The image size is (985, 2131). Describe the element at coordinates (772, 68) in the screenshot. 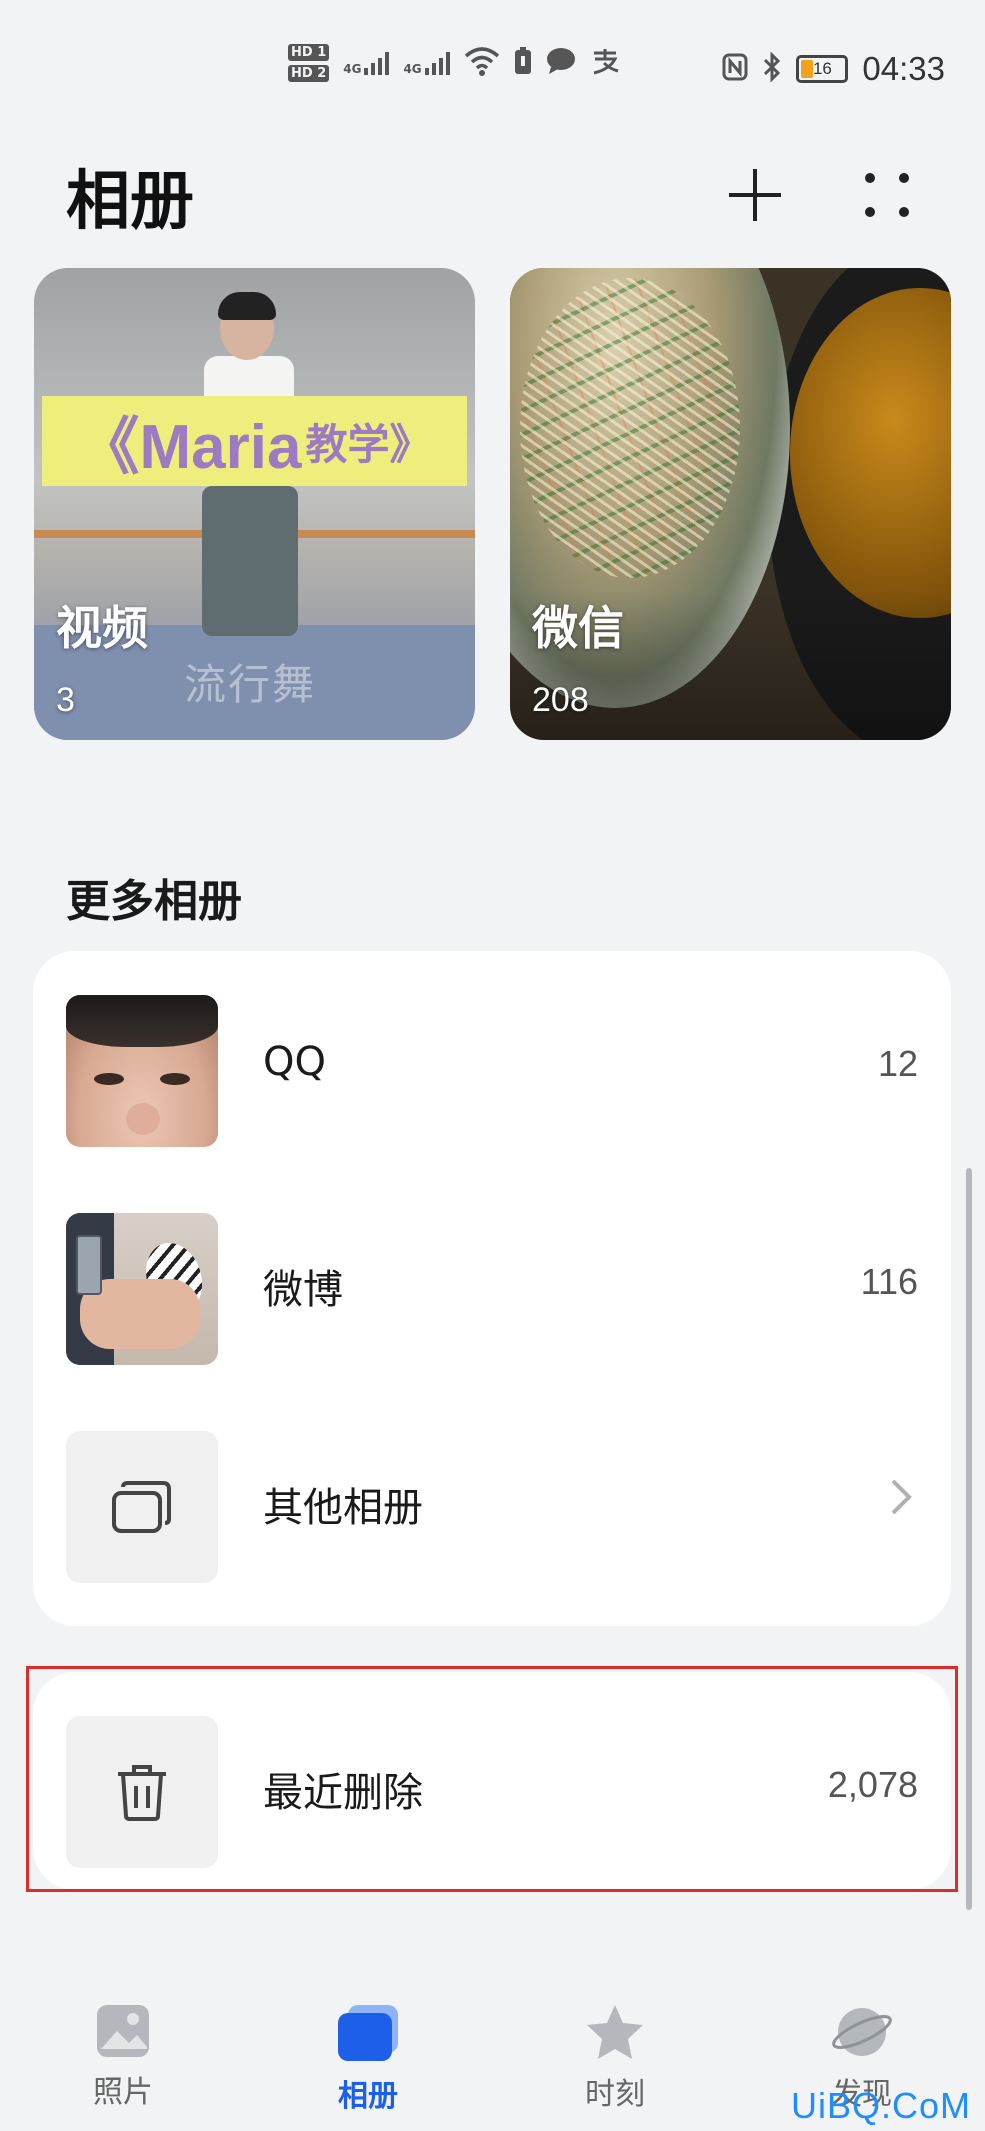

I see `bluetooth-icon` at that location.